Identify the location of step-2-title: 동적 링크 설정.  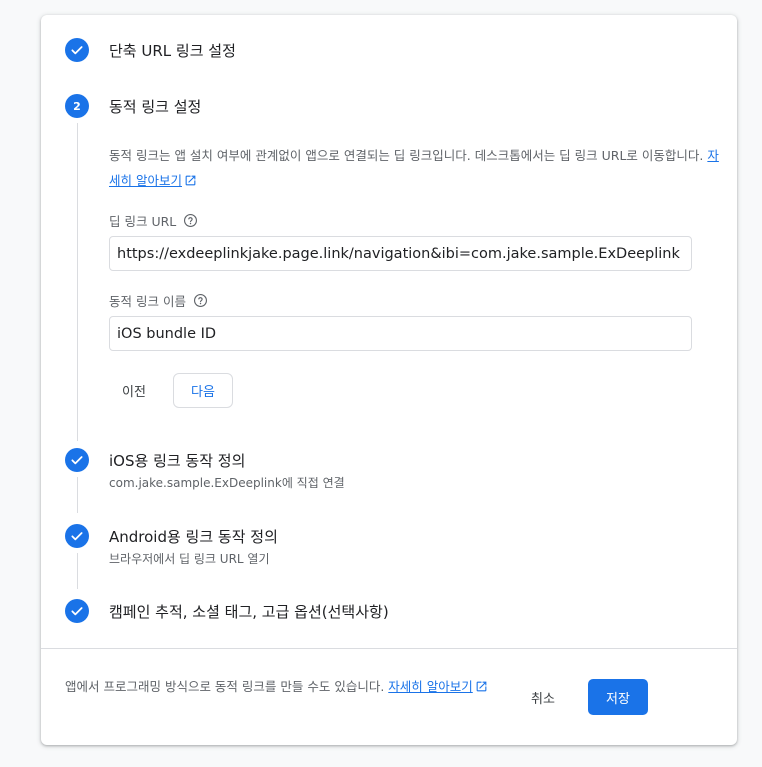
(155, 106).